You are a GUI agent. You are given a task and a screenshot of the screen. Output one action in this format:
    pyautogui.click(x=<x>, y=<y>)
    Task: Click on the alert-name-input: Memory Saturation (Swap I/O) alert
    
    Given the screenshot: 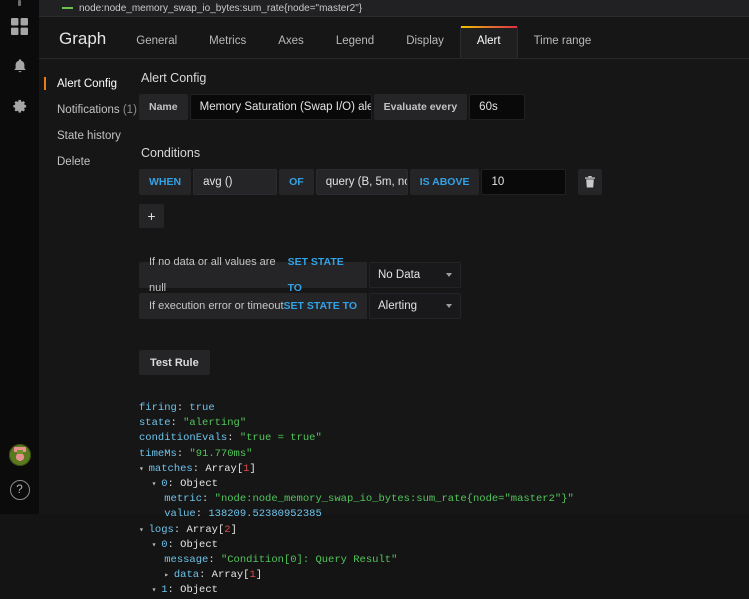 What is the action you would take?
    pyautogui.click(x=280, y=107)
    